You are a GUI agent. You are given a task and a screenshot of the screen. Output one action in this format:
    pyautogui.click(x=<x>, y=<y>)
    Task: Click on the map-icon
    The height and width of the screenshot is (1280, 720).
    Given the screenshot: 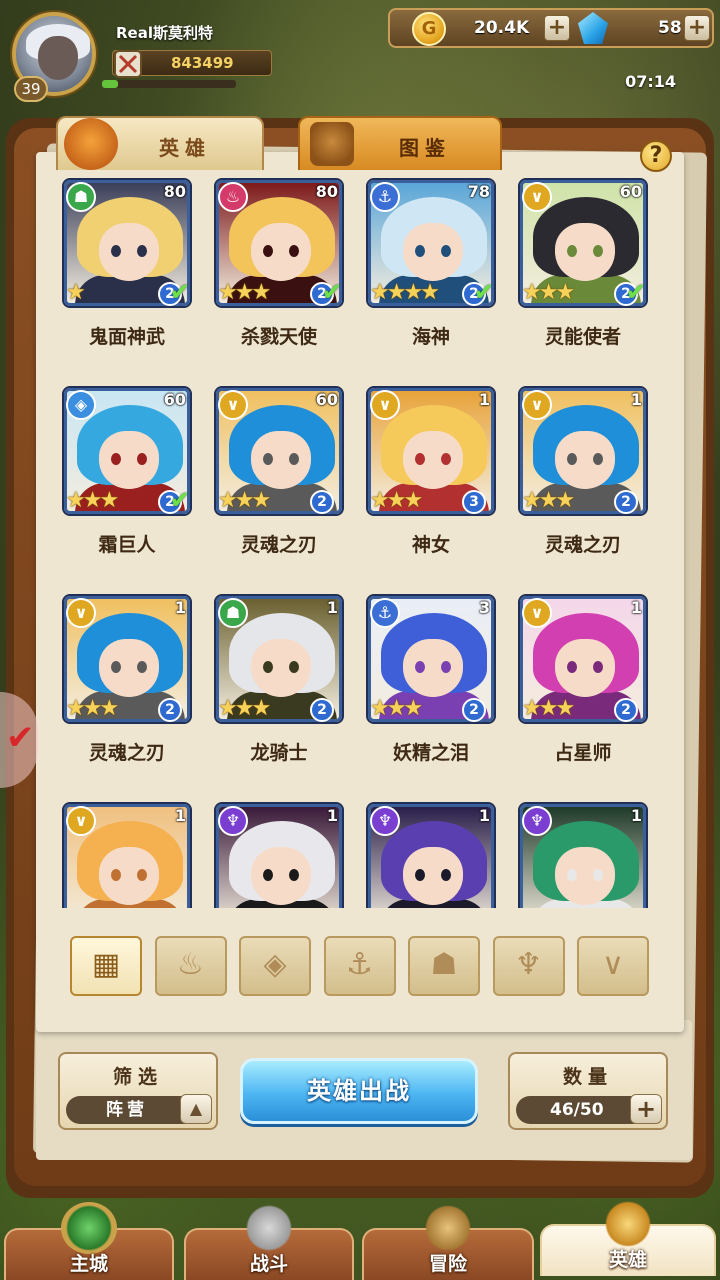 What is the action you would take?
    pyautogui.click(x=448, y=1228)
    